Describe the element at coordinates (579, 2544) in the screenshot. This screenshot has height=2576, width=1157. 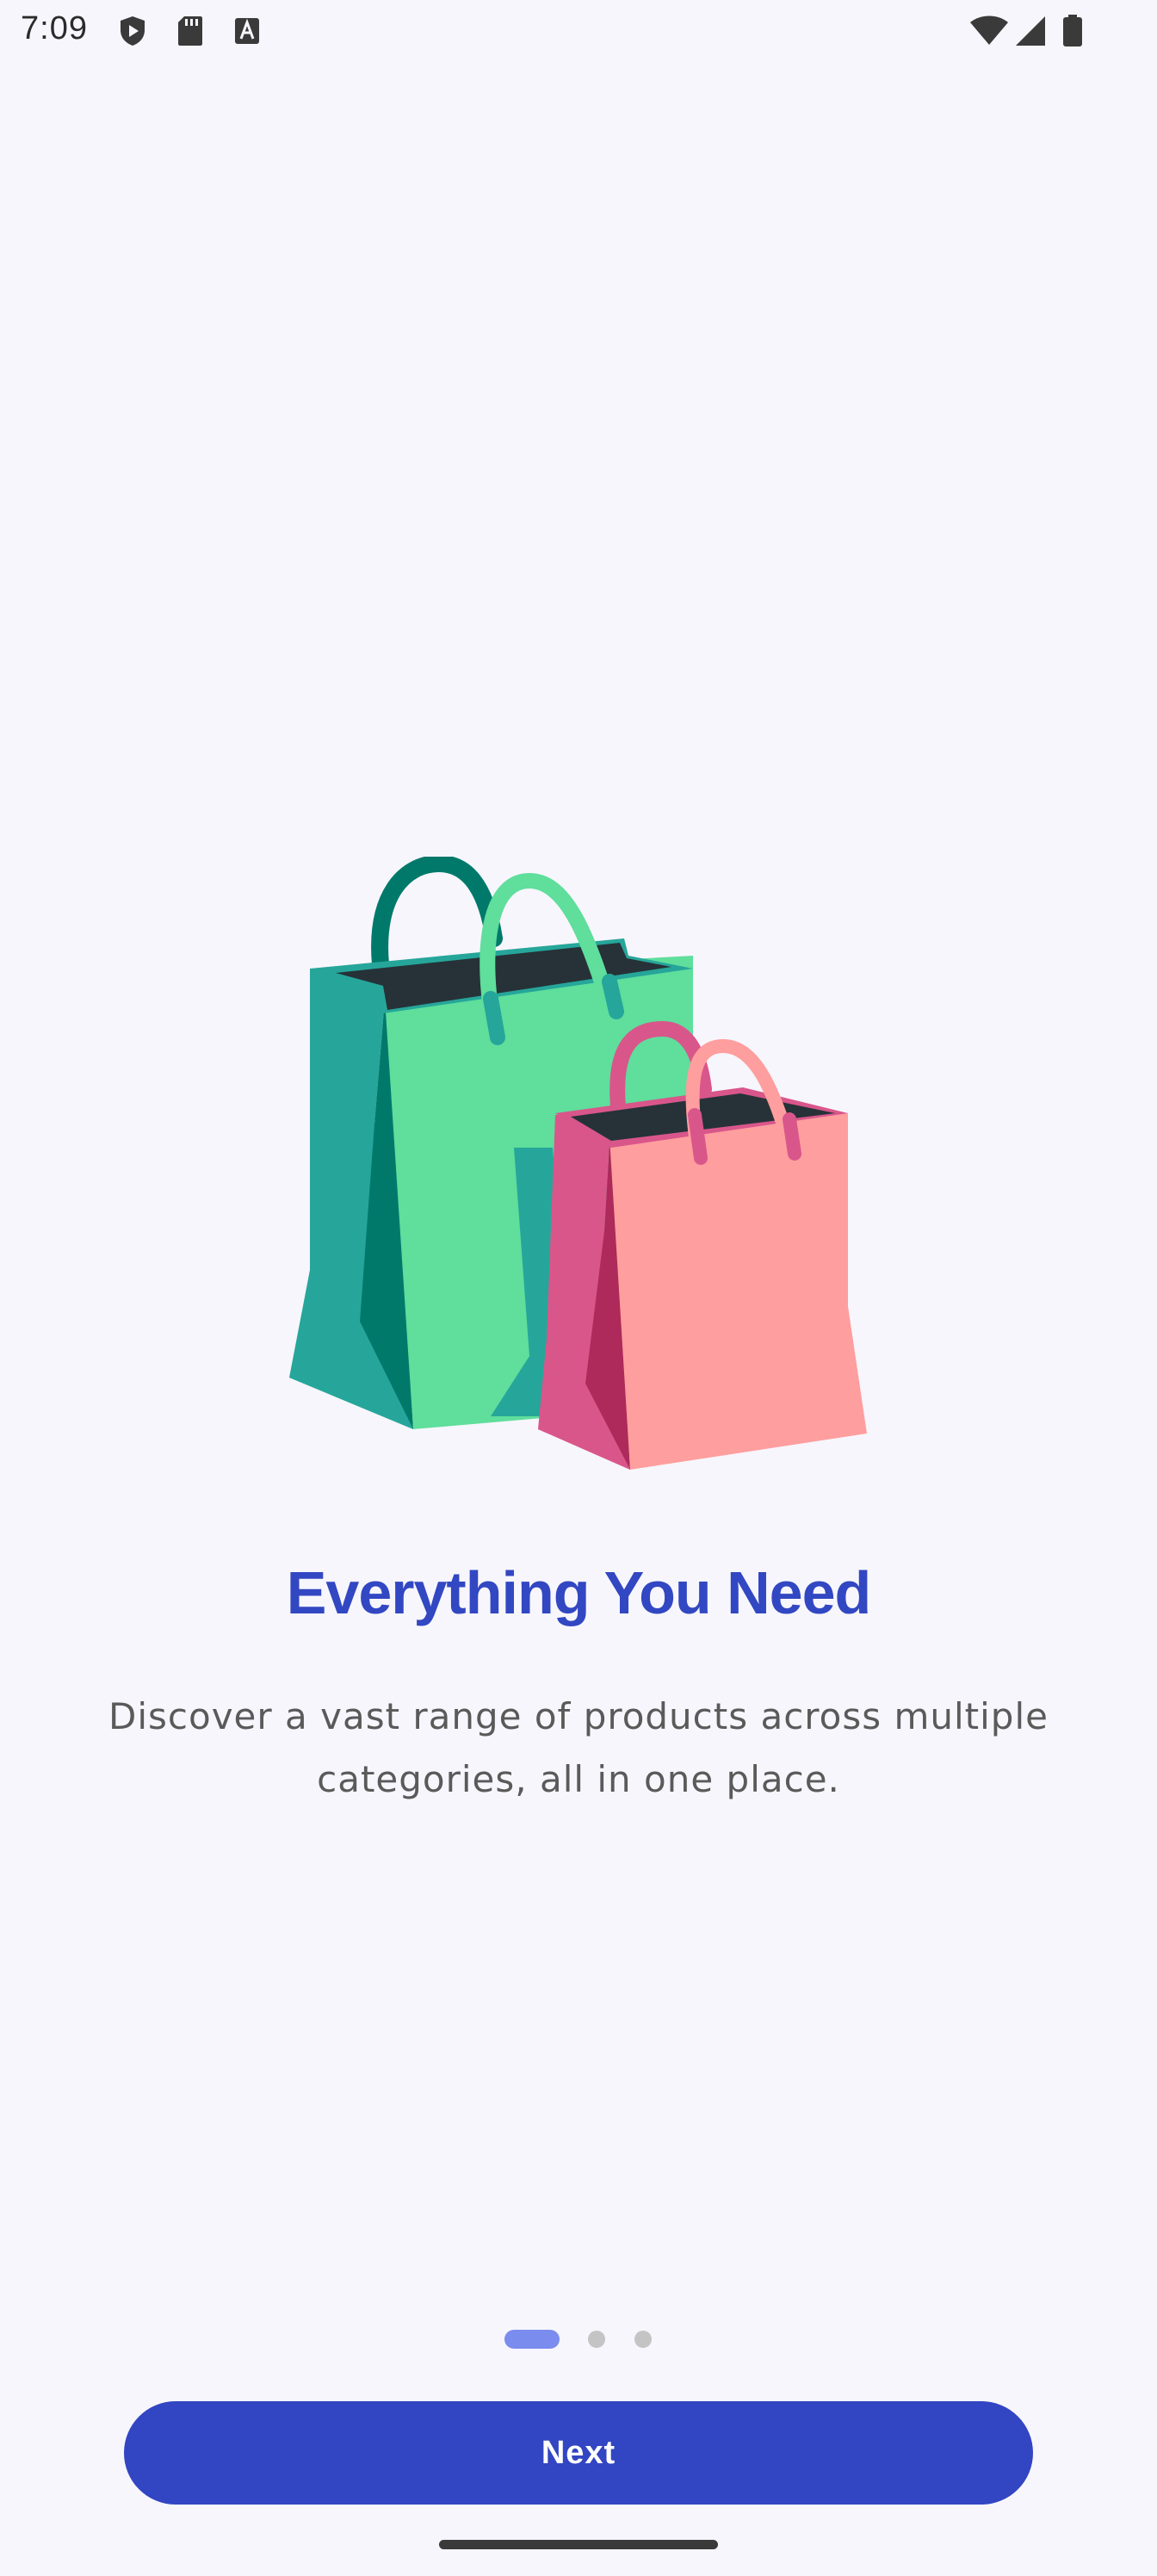
I see `home-indicator` at that location.